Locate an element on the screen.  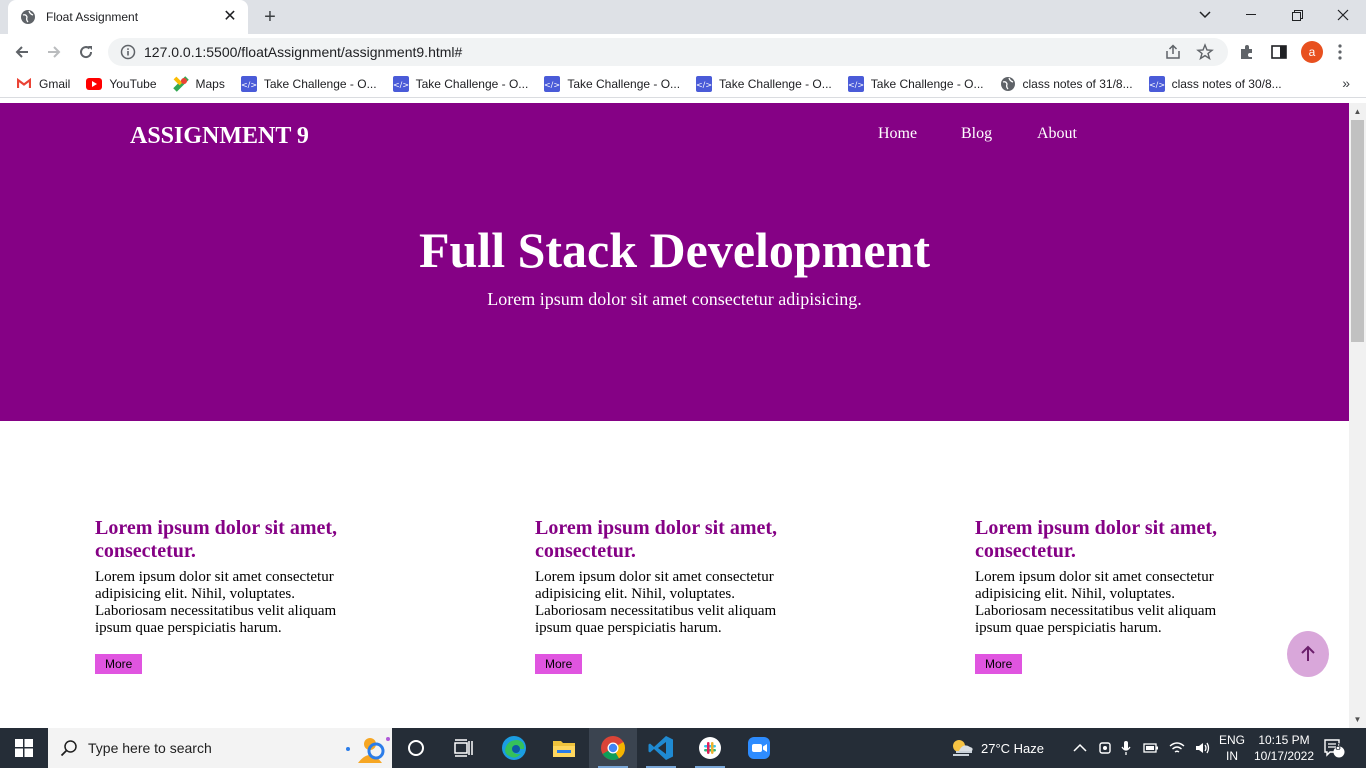
show-hidden-icons-chevron-icon is located at coordinates (1080, 748).